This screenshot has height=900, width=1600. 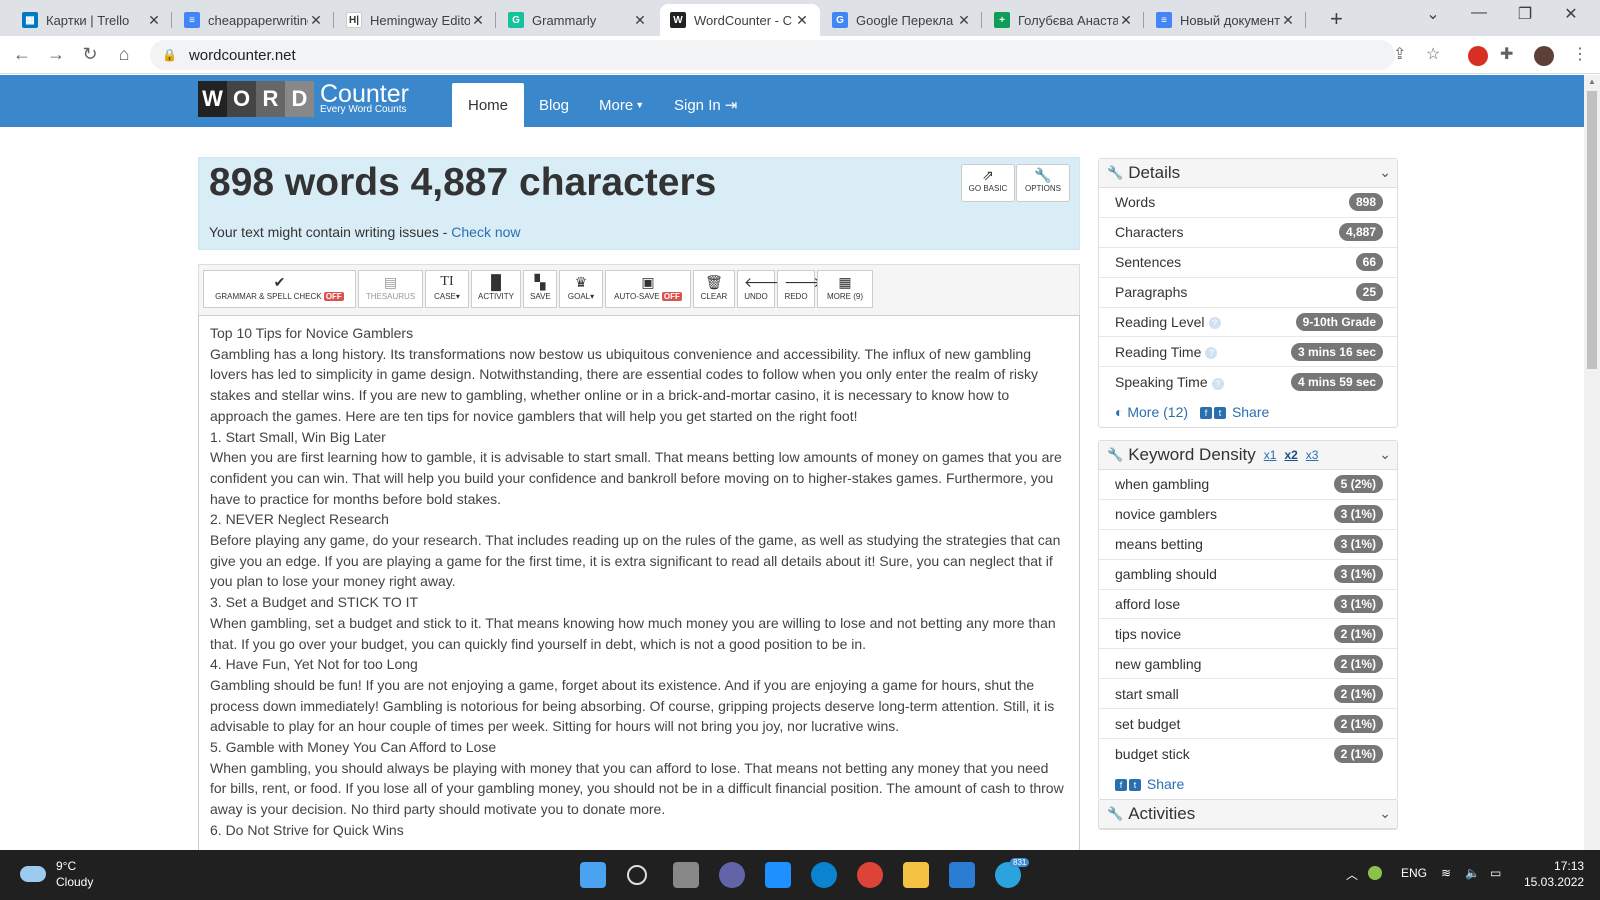 I want to click on browser-tab: ≡ cheappaperwriting ✕, so click(x=254, y=20).